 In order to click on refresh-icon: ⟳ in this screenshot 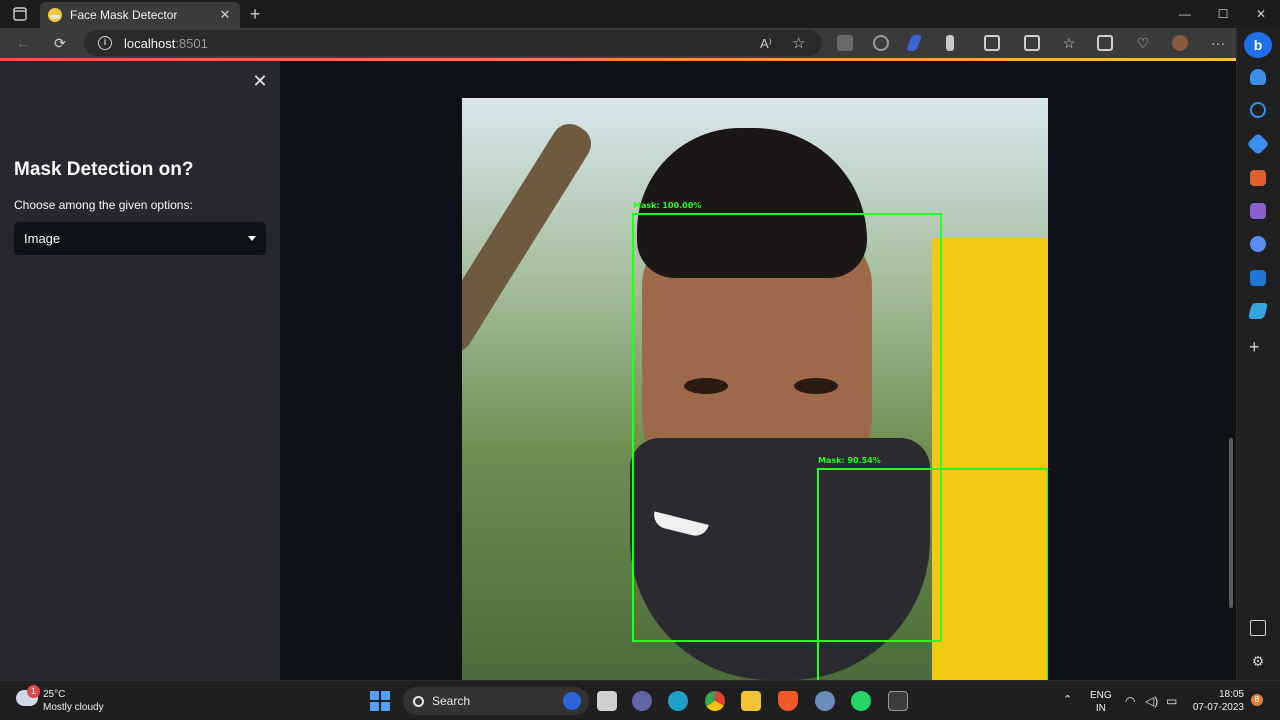, I will do `click(60, 43)`.